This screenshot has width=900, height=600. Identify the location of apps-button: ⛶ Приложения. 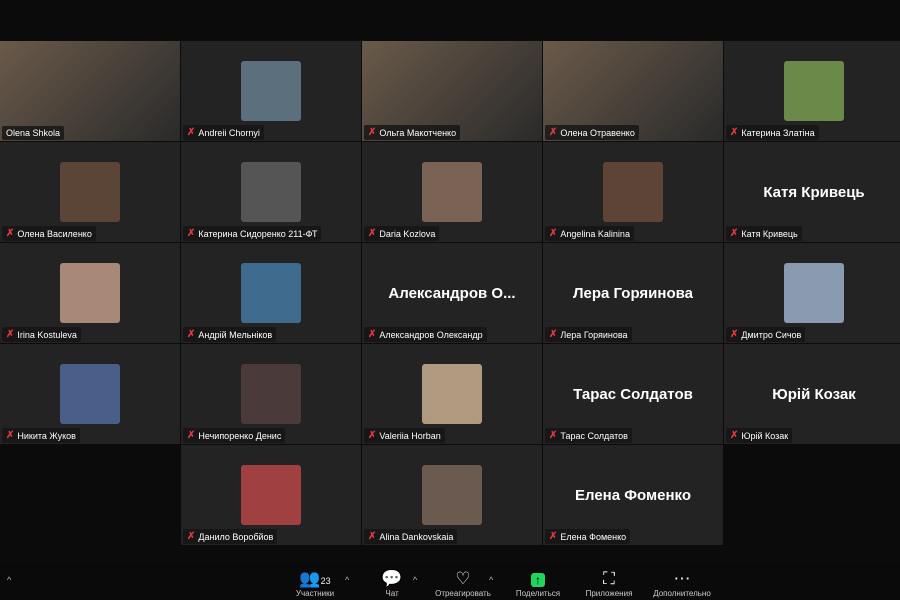
(609, 583).